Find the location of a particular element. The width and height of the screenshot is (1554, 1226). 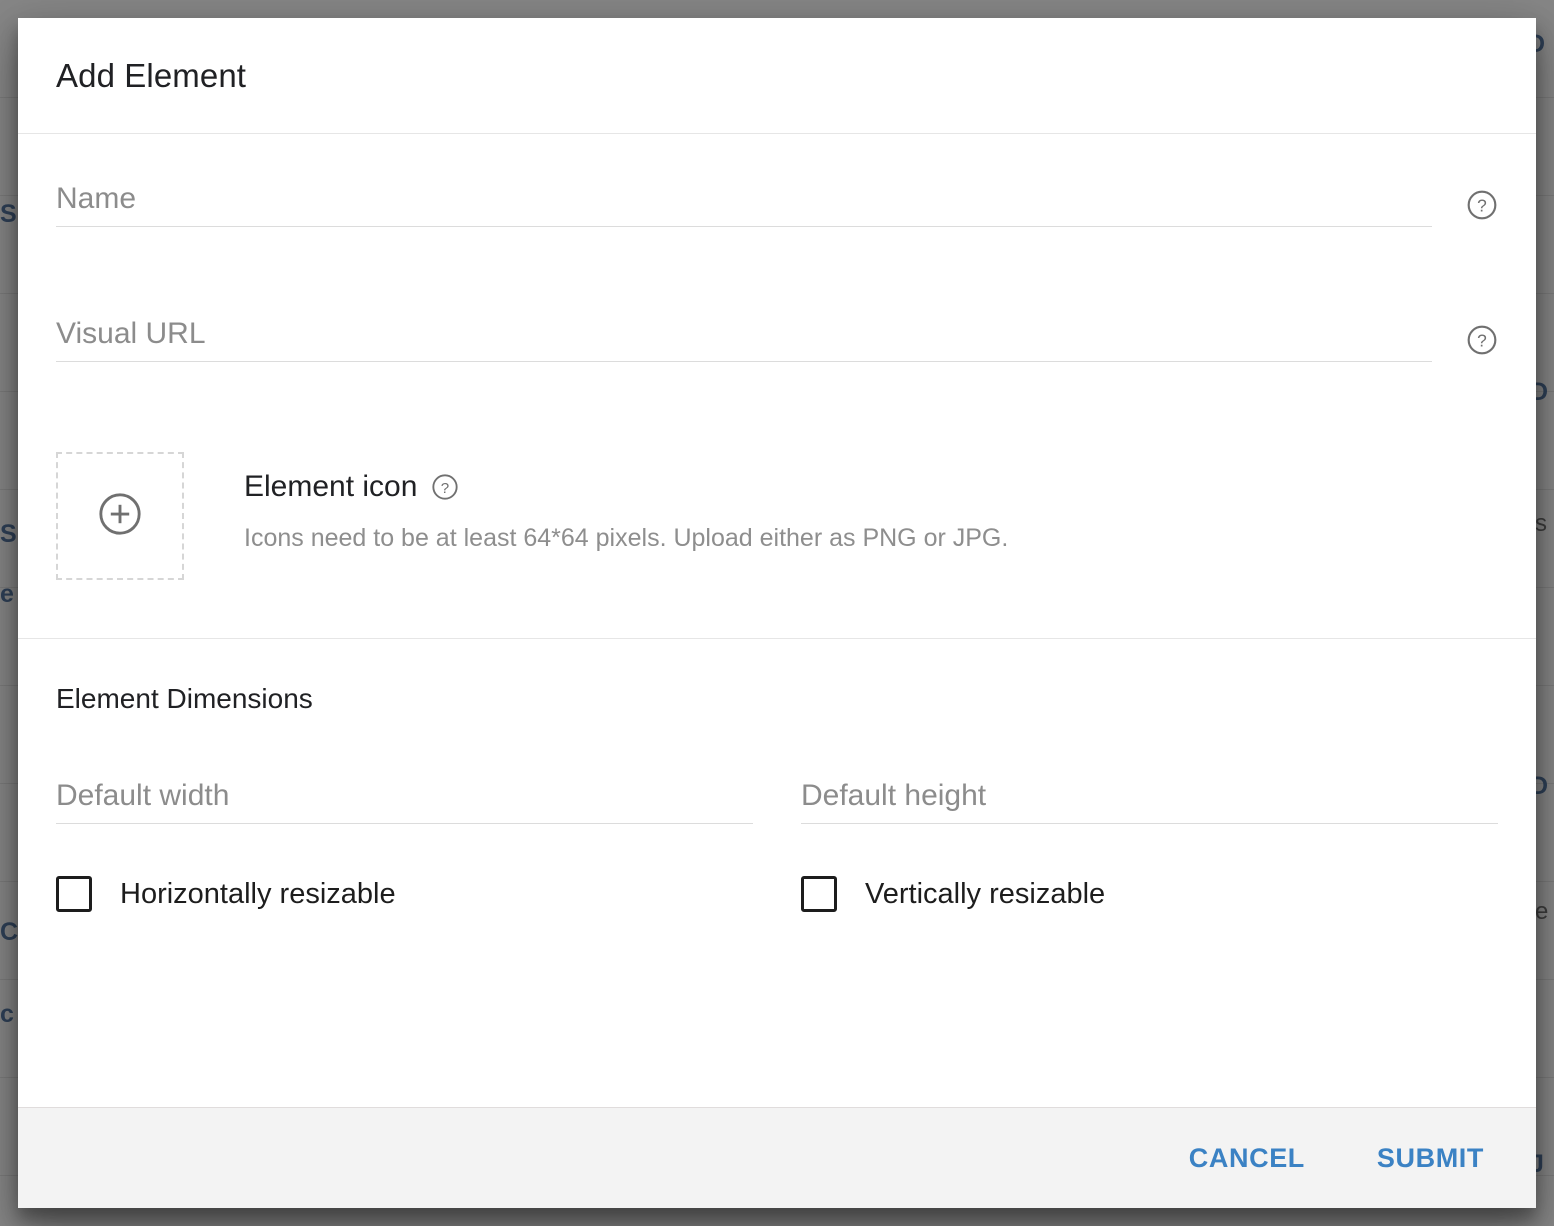

vertically-resizable-checkbox is located at coordinates (819, 894).